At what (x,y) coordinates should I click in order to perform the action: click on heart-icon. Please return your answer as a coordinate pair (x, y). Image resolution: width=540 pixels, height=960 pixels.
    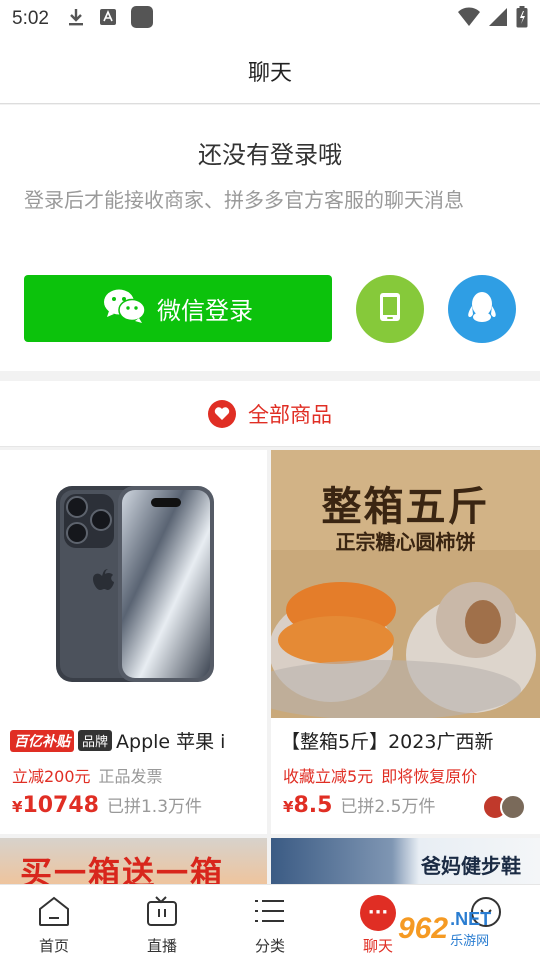
    Looking at the image, I should click on (222, 413).